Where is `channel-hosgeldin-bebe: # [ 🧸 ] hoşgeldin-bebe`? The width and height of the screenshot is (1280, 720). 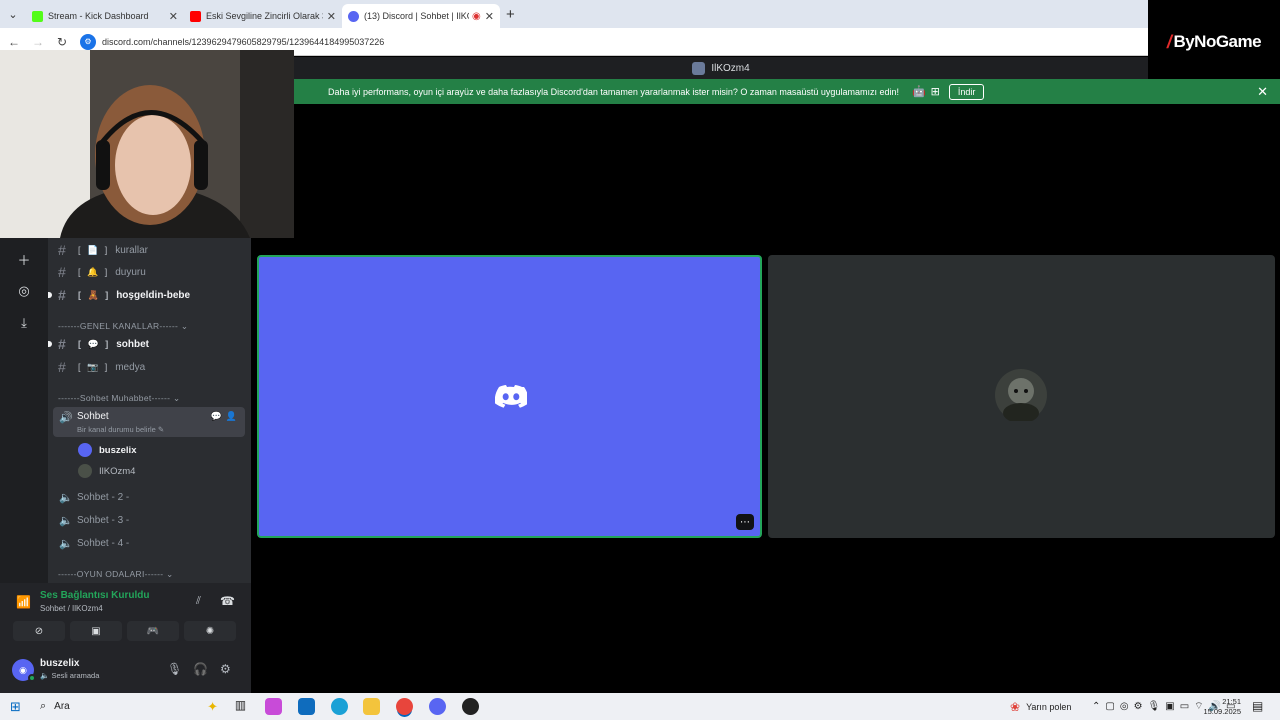
channel-hosgeldin-bebe: # [ 🧸 ] hoşgeldin-bebe is located at coordinates (149, 295).